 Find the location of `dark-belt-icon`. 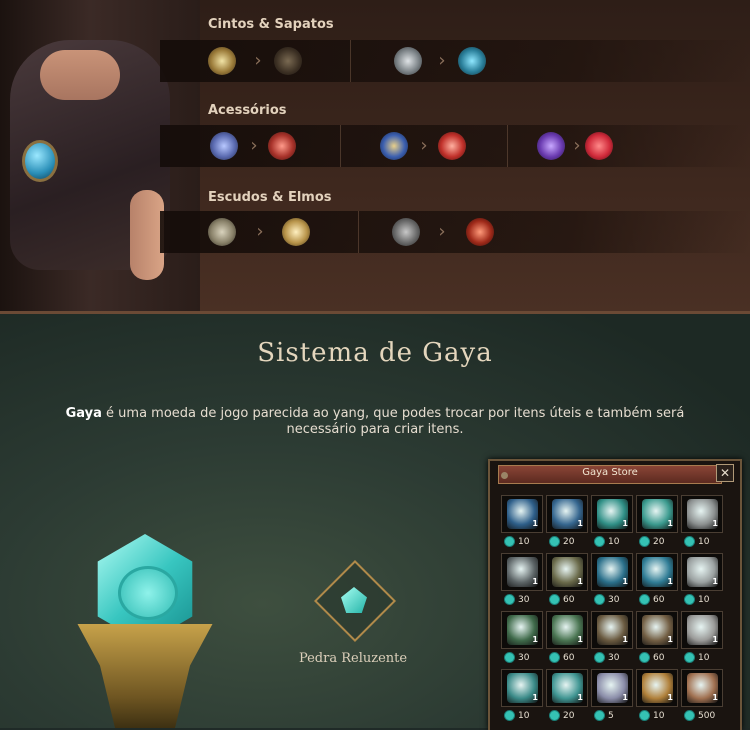

dark-belt-icon is located at coordinates (288, 61).